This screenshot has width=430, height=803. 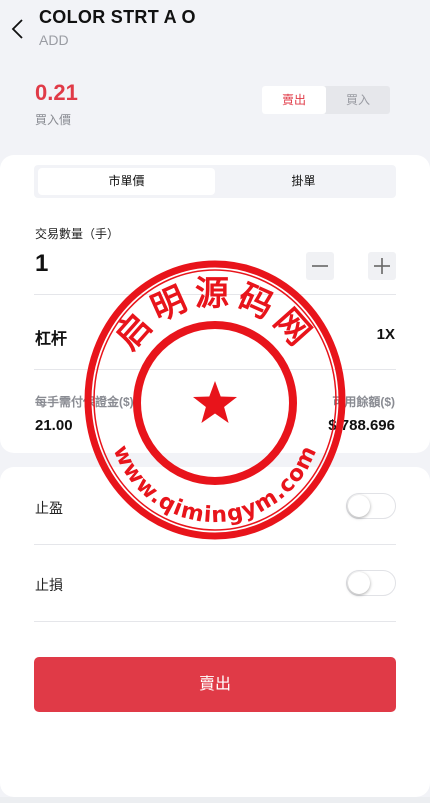 What do you see at coordinates (84, 402) in the screenshot?
I see `margin-per-lot-label: 每手需付保證金($)` at bounding box center [84, 402].